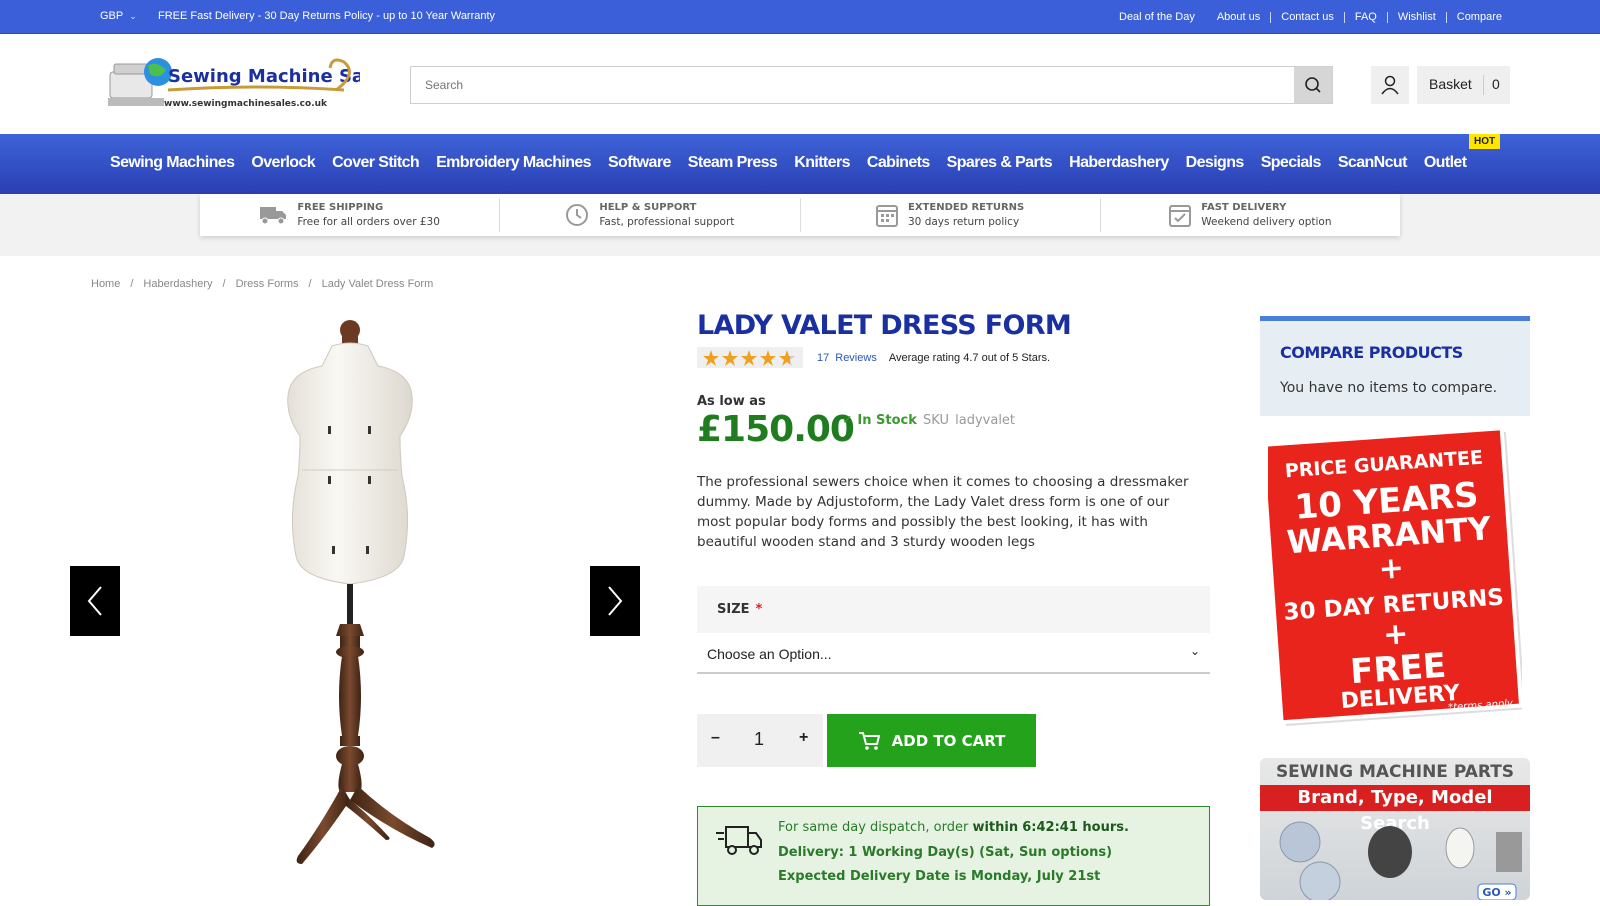  I want to click on delivery-truck-icon, so click(739, 840).